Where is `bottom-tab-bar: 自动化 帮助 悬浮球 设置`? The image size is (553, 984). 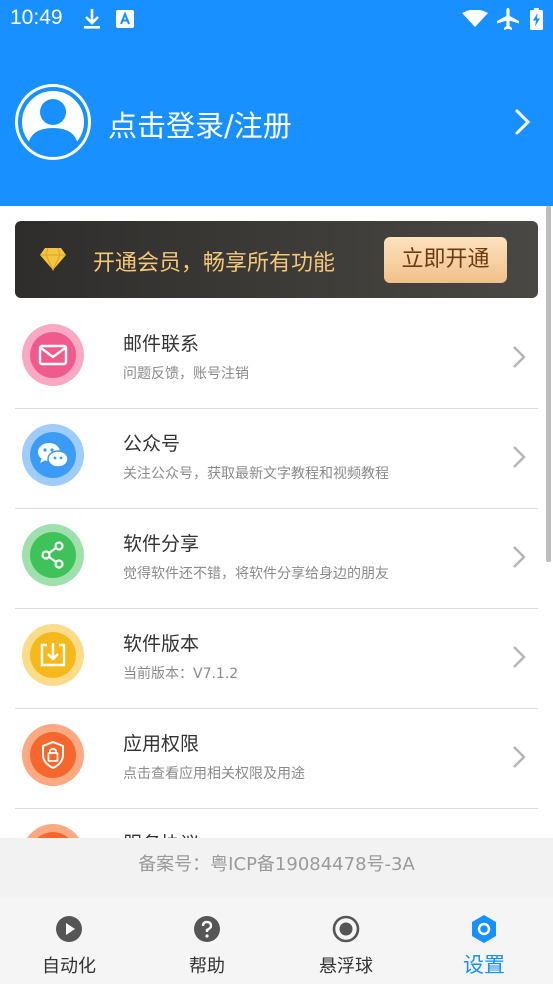
bottom-tab-bar: 自动化 帮助 悬浮球 设置 is located at coordinates (276, 941).